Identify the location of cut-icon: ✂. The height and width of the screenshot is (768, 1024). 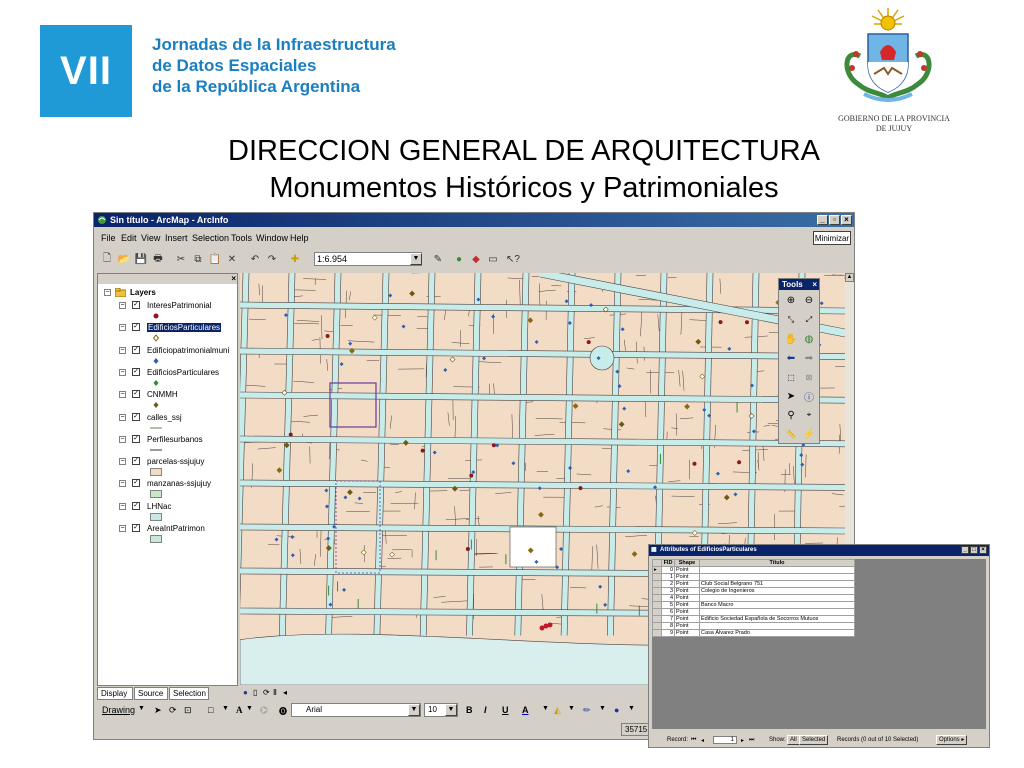
(181, 259).